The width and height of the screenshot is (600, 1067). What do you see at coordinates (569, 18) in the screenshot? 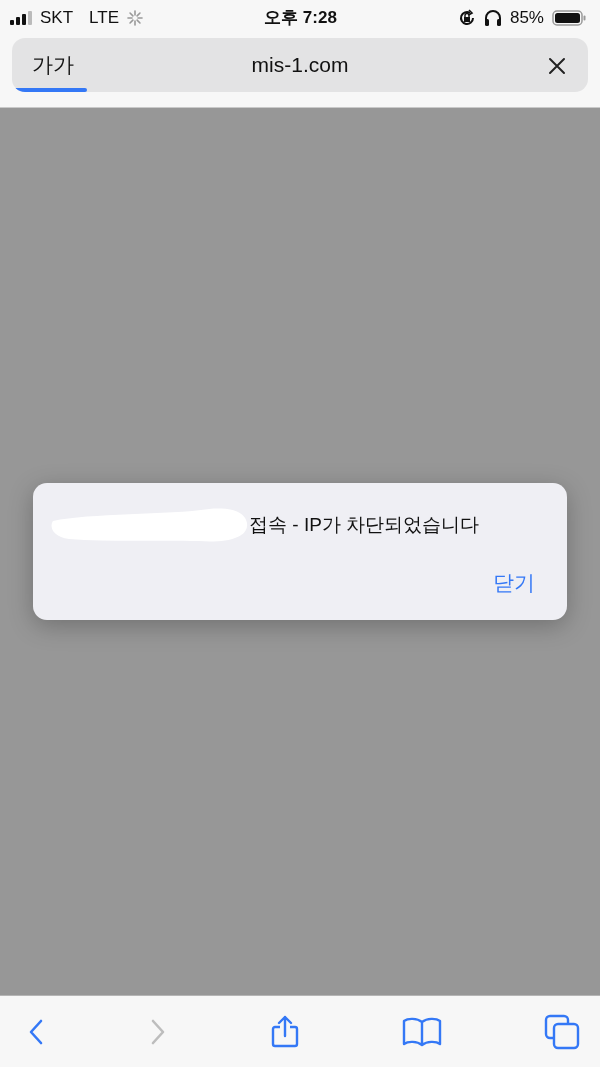
I see `battery-icon` at bounding box center [569, 18].